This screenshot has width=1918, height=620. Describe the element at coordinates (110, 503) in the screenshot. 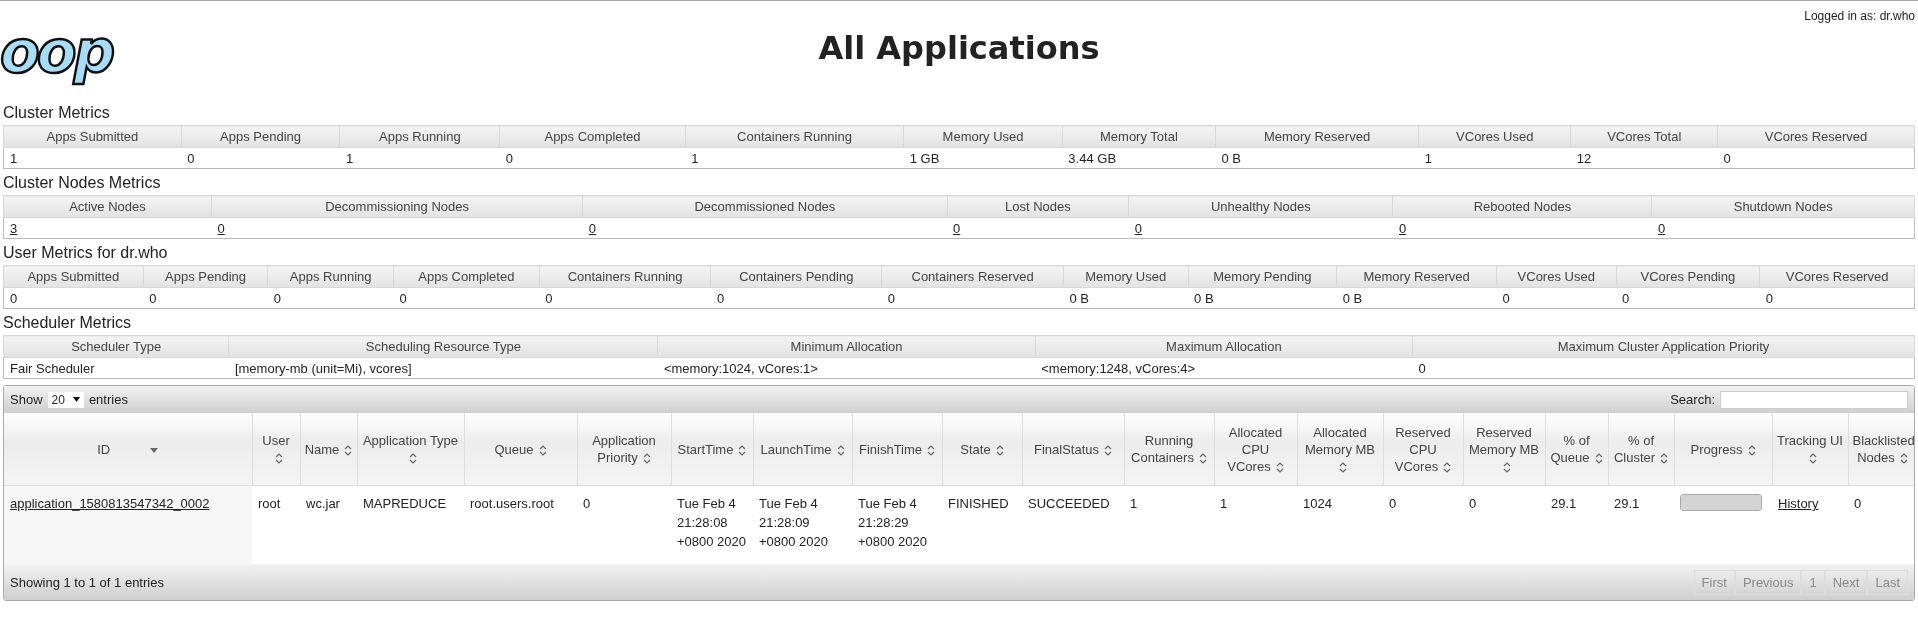

I see `table-link: application_1580813547342_0002` at that location.